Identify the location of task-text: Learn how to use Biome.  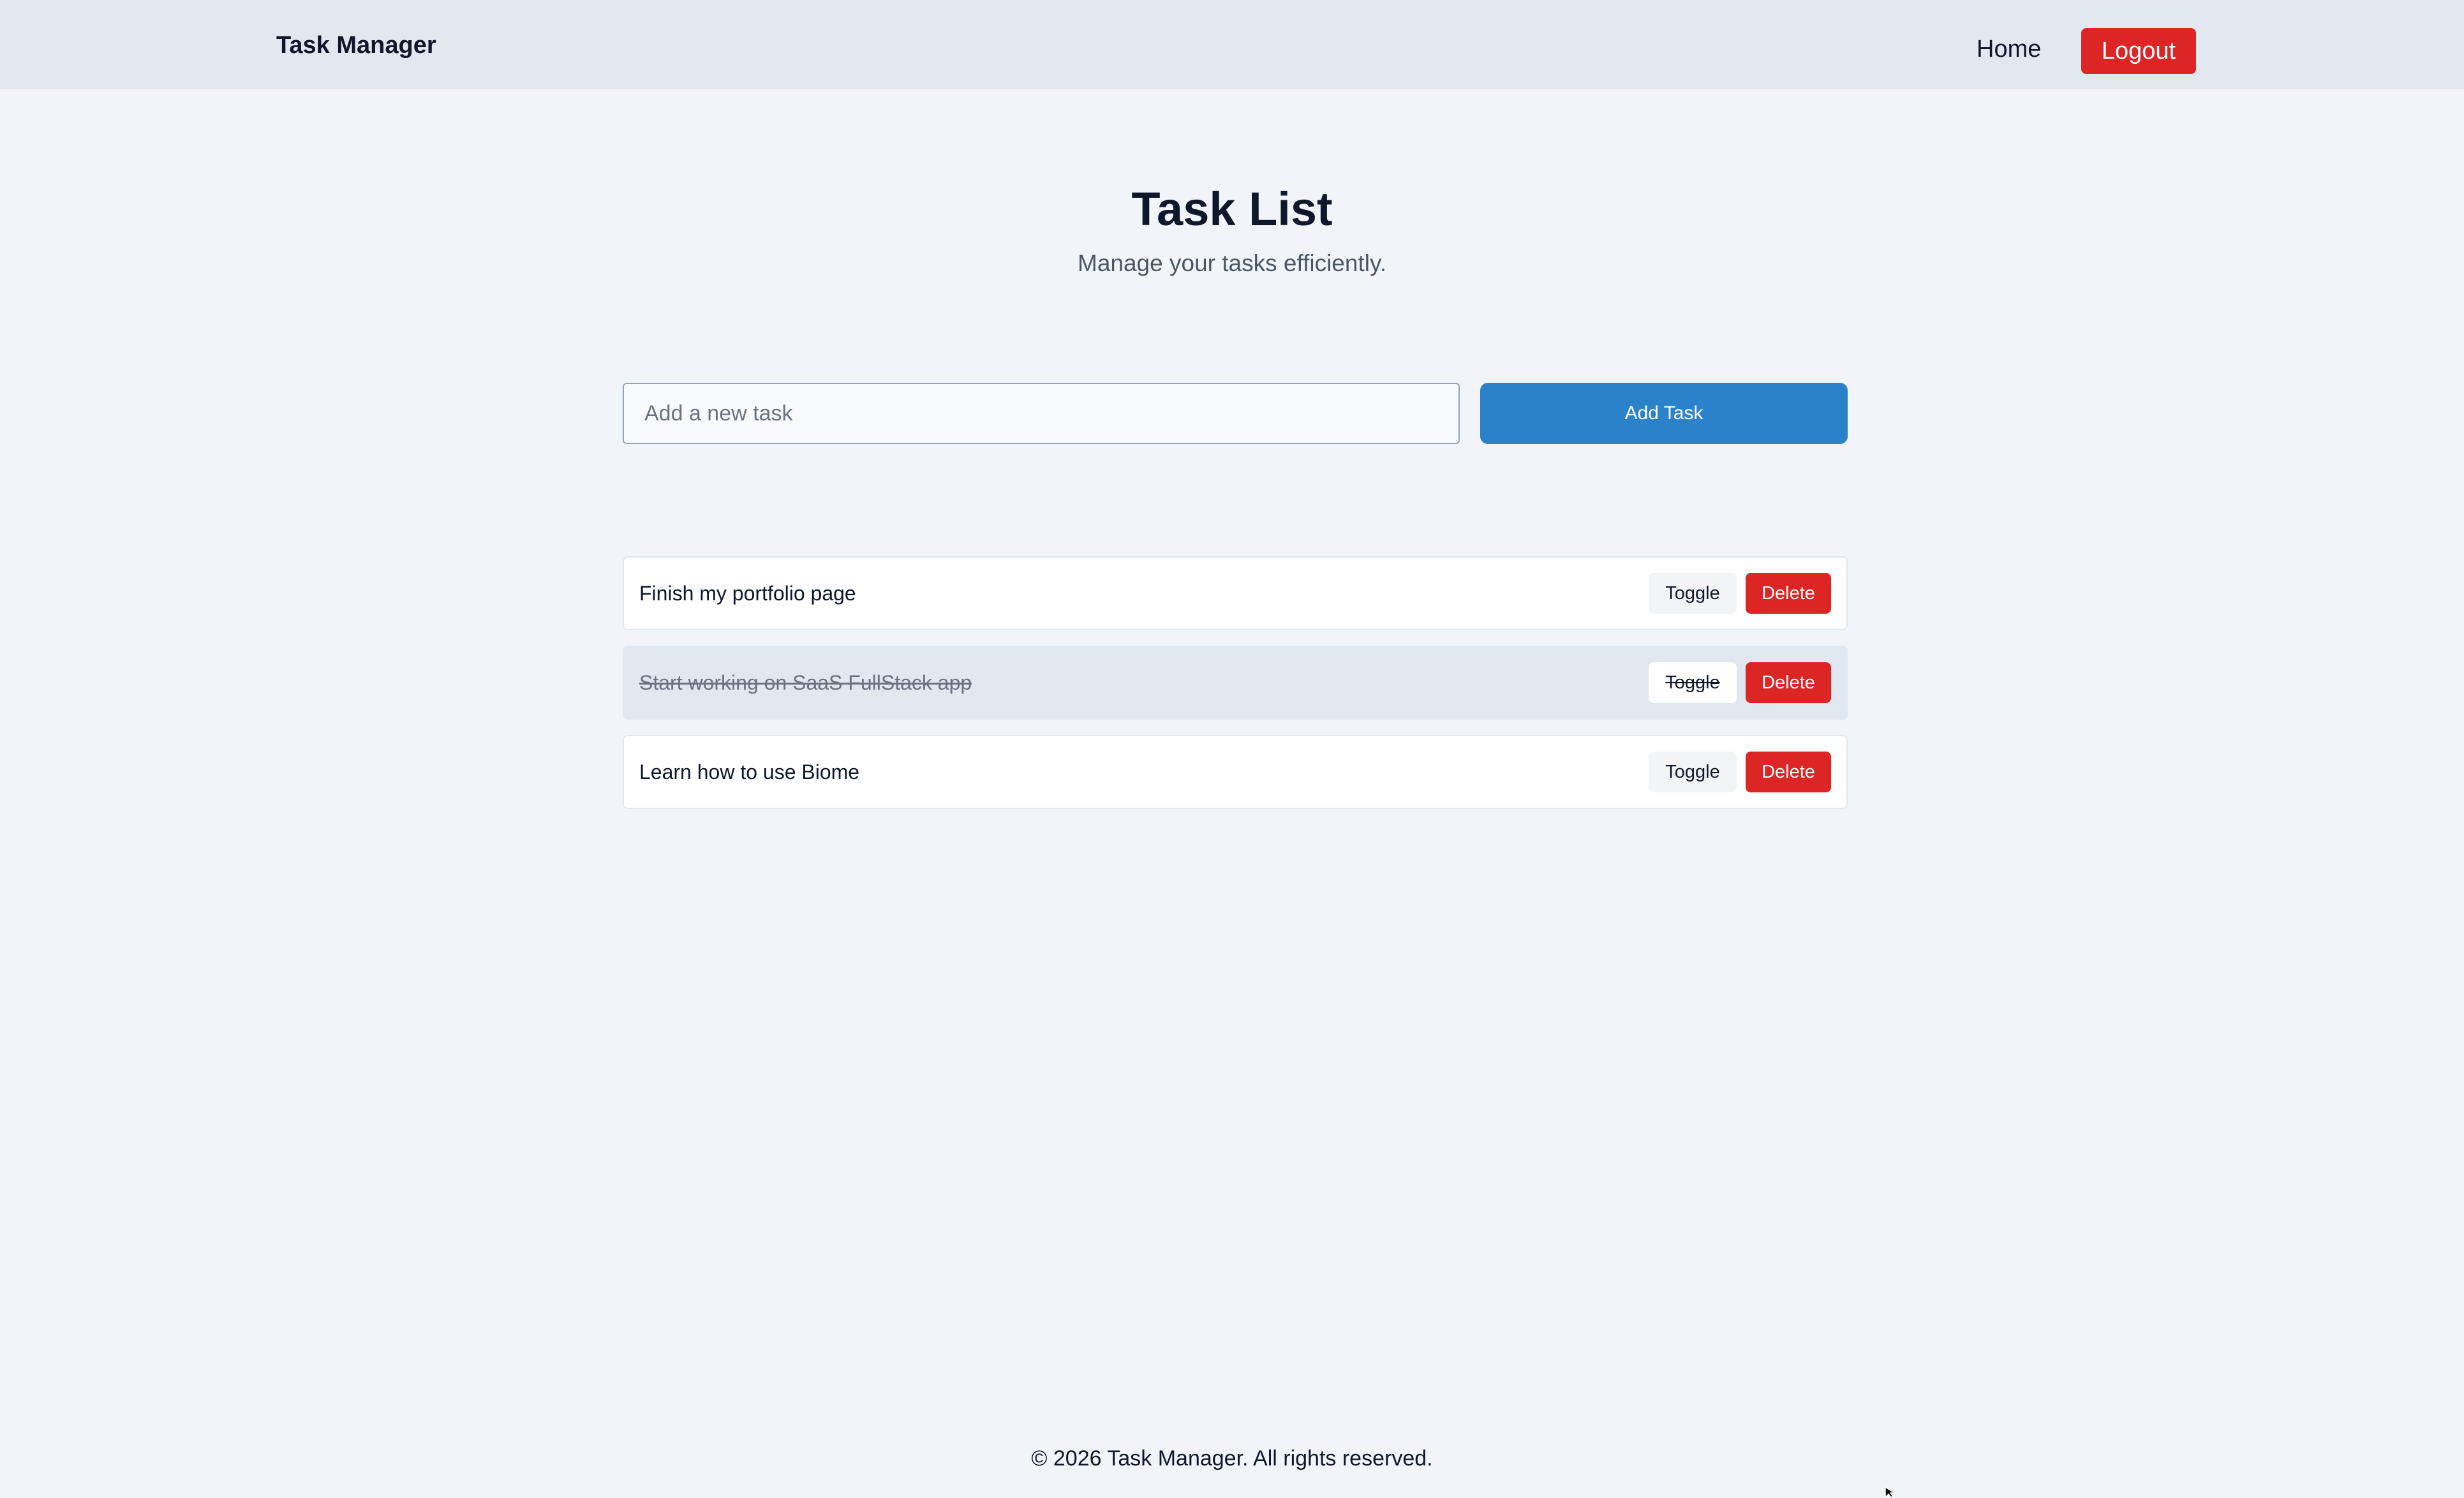
(749, 771).